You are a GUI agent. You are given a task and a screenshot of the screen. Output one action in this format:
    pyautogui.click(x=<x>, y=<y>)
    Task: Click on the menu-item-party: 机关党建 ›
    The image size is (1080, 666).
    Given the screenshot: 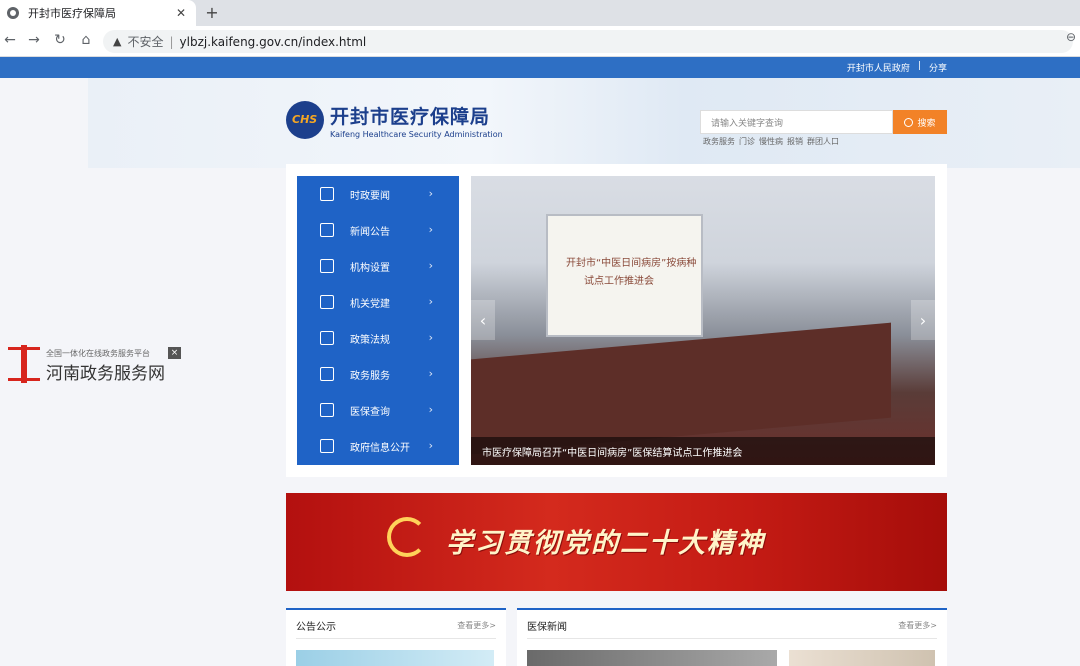 What is the action you would take?
    pyautogui.click(x=378, y=302)
    